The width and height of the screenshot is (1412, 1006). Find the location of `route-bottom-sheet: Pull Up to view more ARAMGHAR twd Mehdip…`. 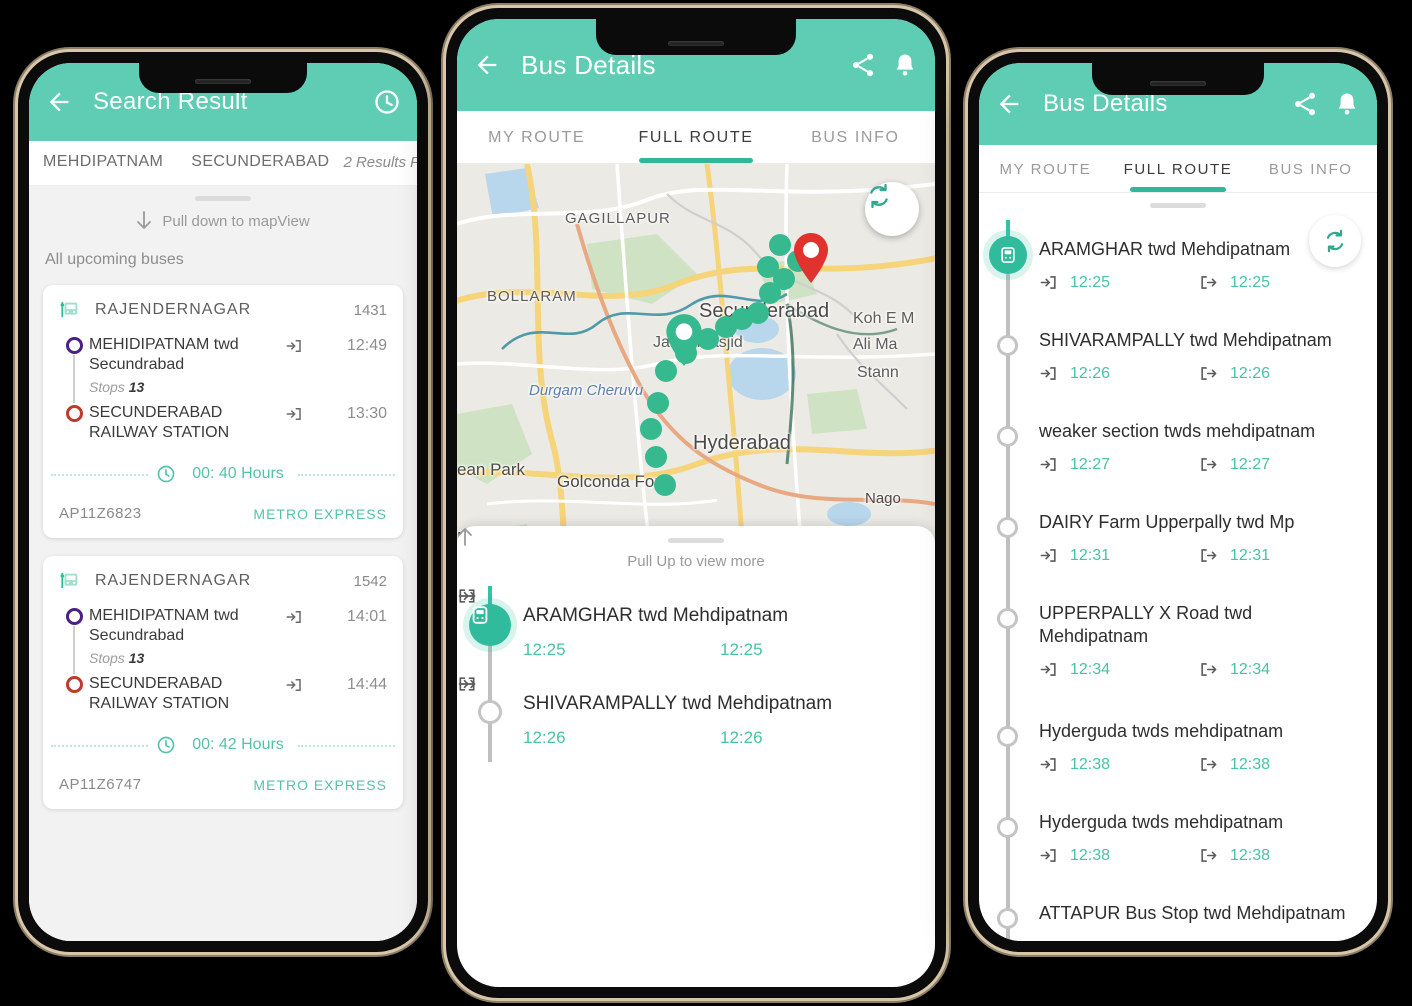

route-bottom-sheet: Pull Up to view more ARAMGHAR twd Mehdip… is located at coordinates (696, 644).